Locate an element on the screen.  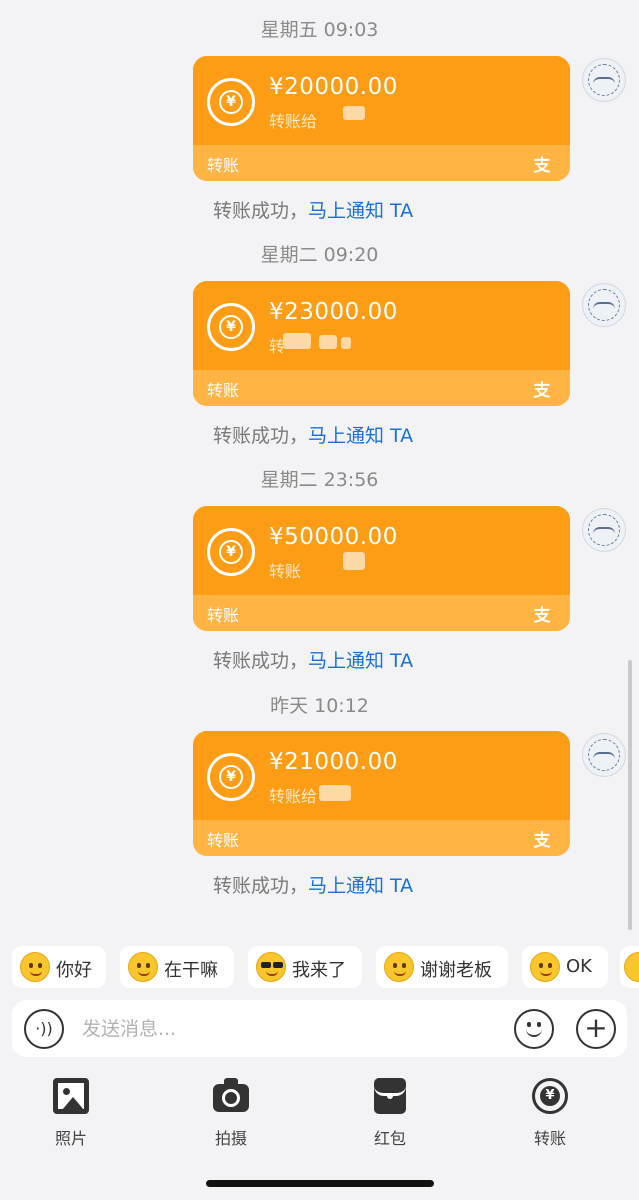
quick-reply-chip: 在干嘛 is located at coordinates (177, 967).